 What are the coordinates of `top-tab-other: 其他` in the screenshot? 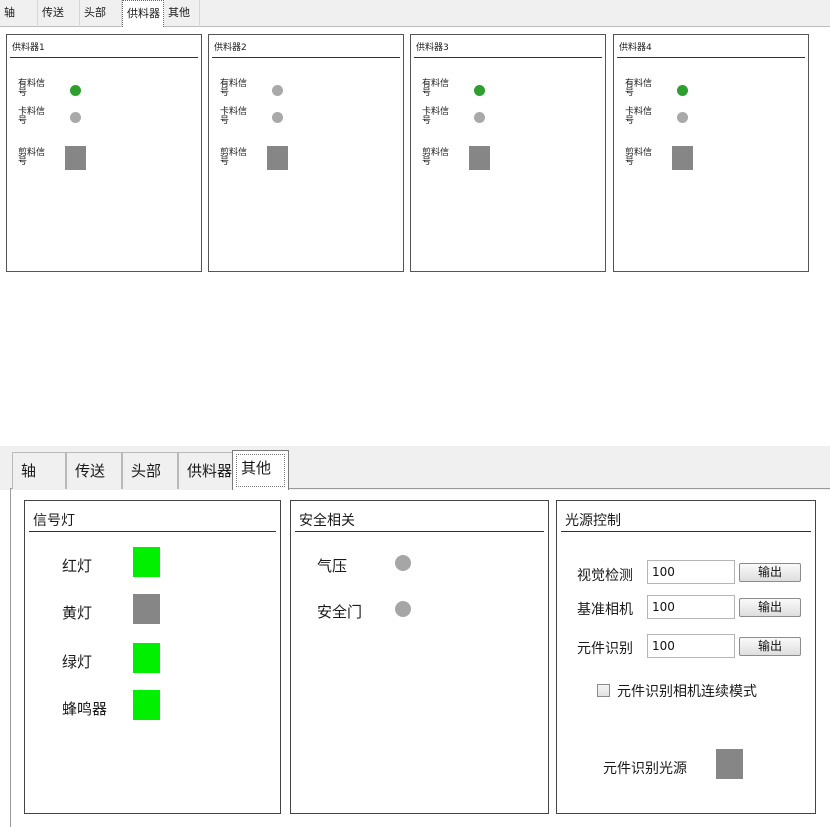 It's located at (182, 13).